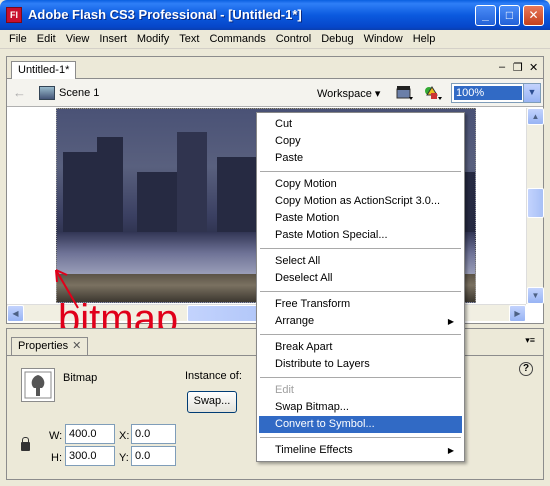  Describe the element at coordinates (533, 67) in the screenshot. I see `doc-close-icon: ✕` at that location.